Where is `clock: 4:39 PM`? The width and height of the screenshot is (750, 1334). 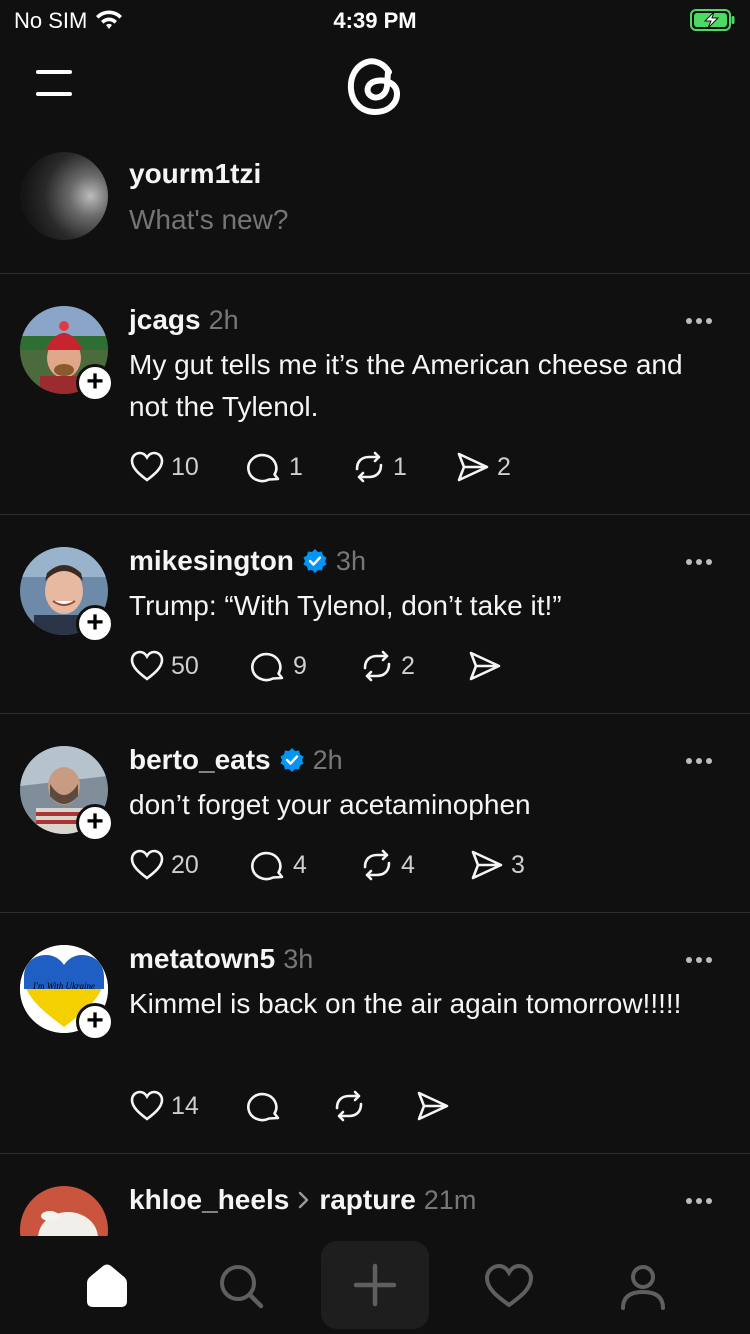 clock: 4:39 PM is located at coordinates (375, 20).